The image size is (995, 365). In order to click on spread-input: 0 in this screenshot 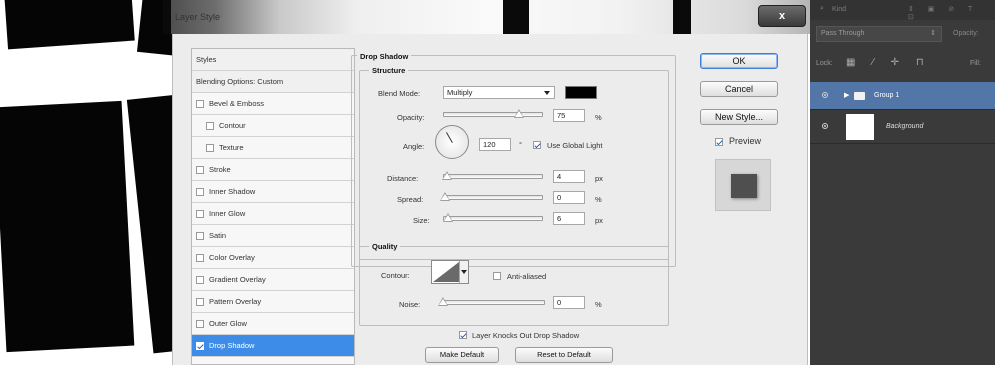, I will do `click(569, 197)`.